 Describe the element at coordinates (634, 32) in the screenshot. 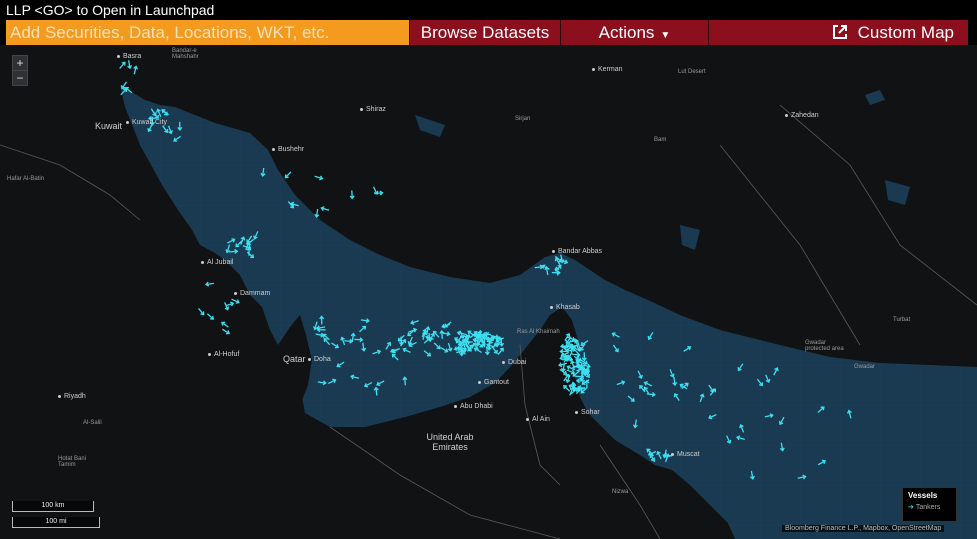

I see `actions-button: Actions ▼` at that location.